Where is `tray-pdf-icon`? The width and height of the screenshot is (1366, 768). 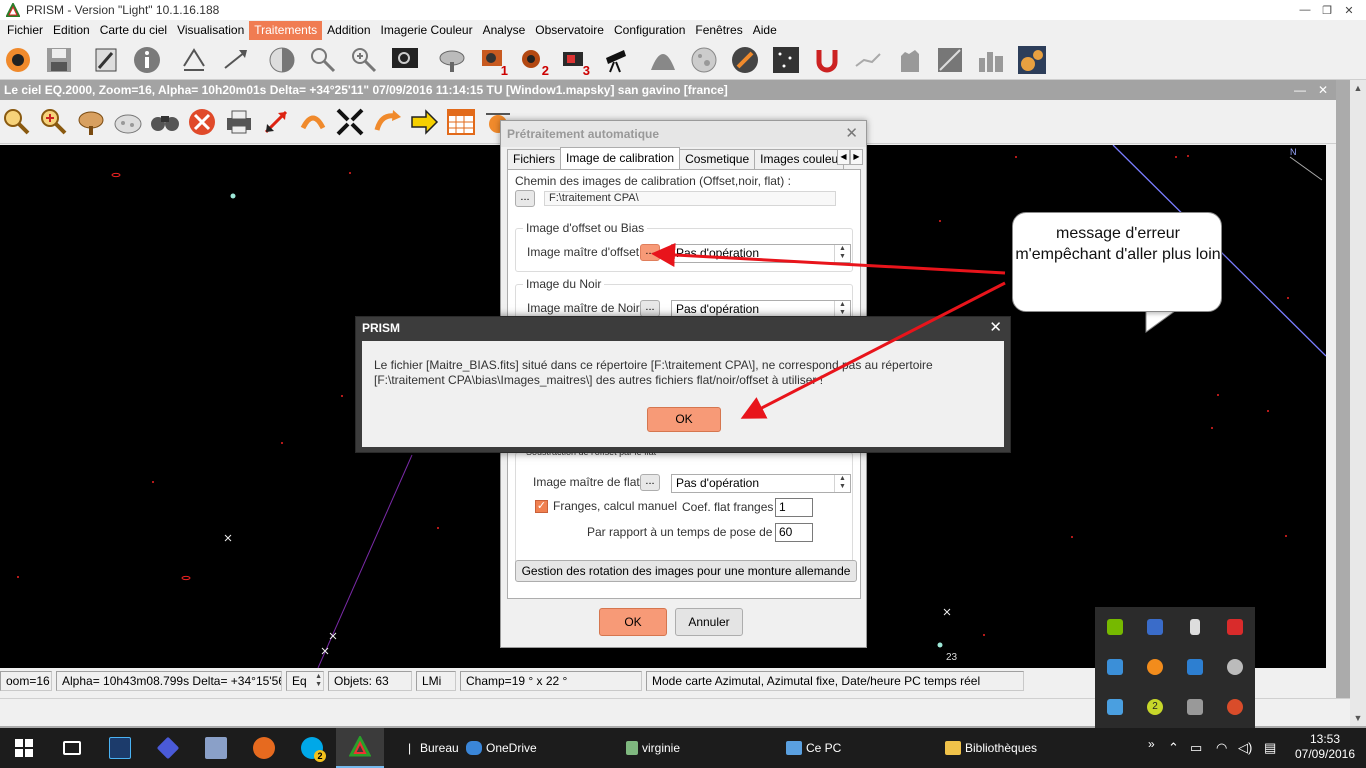
tray-pdf-icon is located at coordinates (1235, 627).